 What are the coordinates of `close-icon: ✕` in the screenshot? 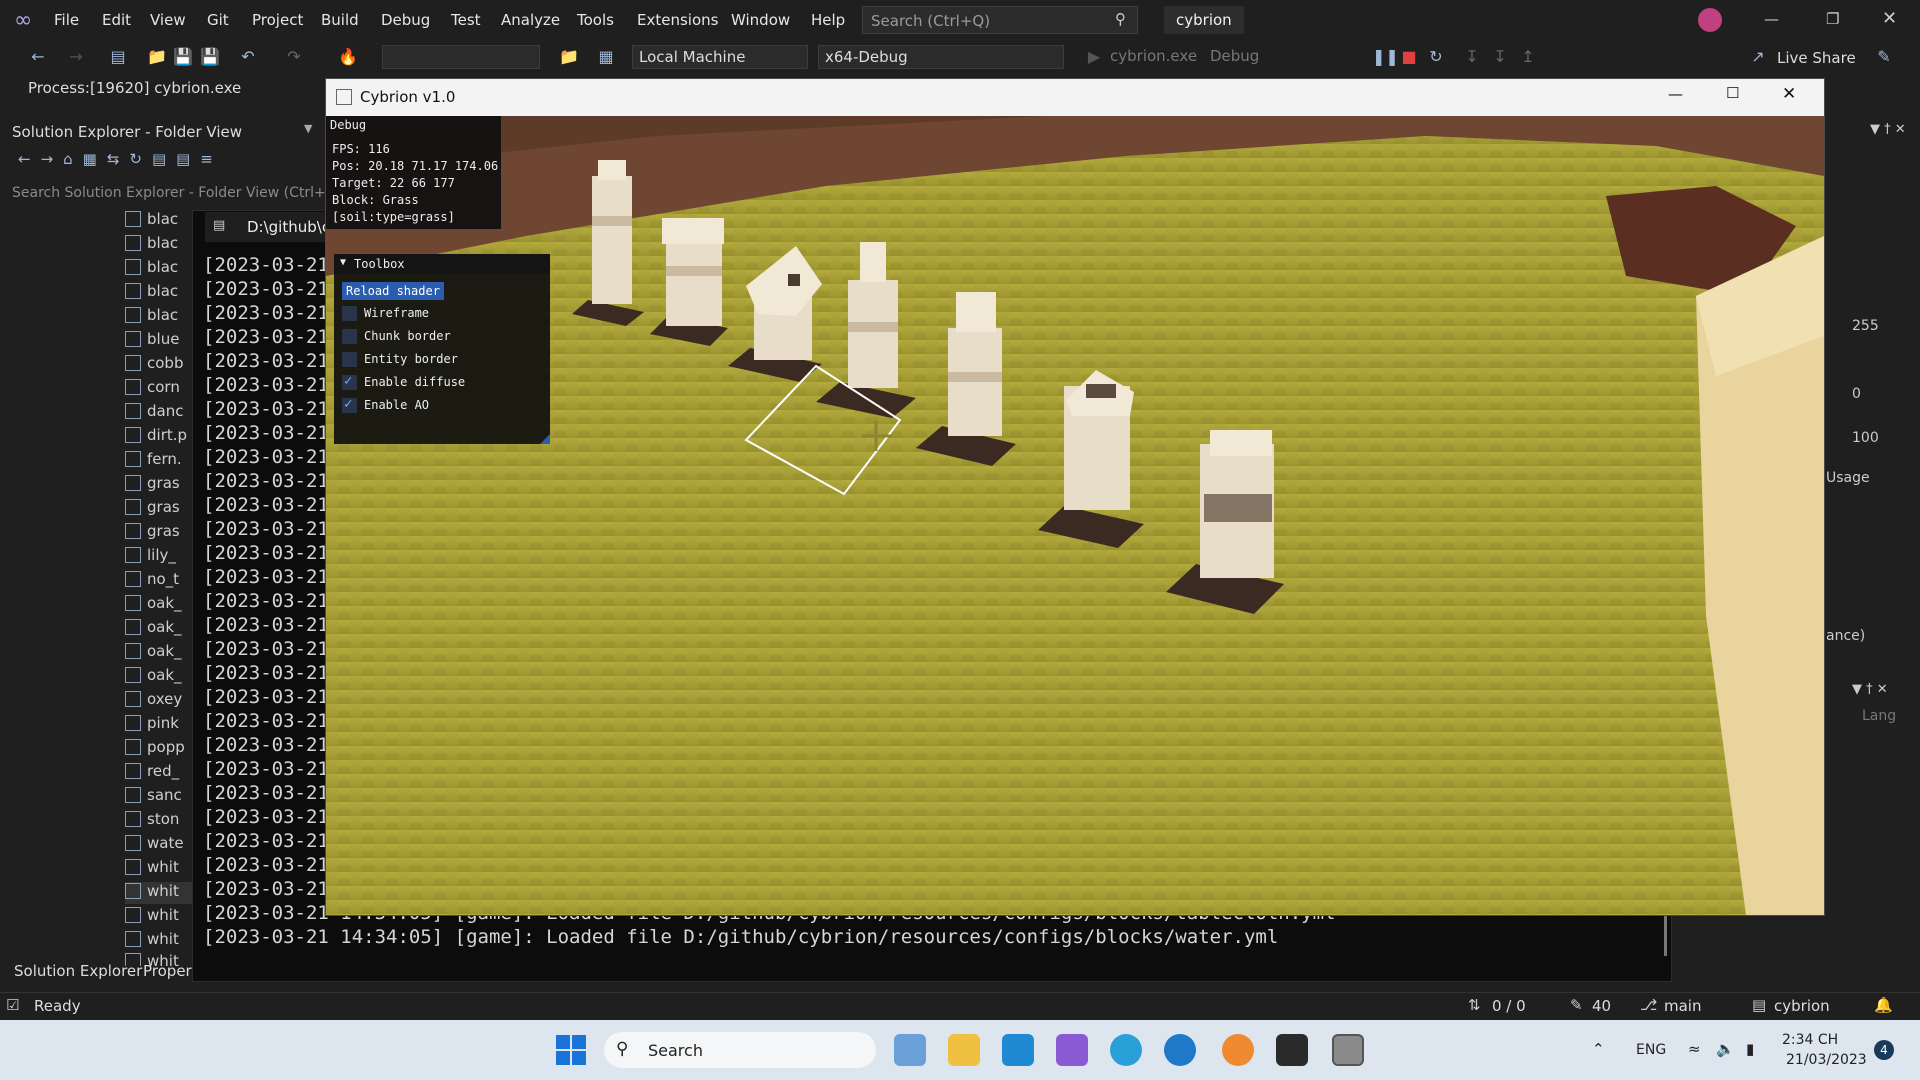 It's located at (1789, 94).